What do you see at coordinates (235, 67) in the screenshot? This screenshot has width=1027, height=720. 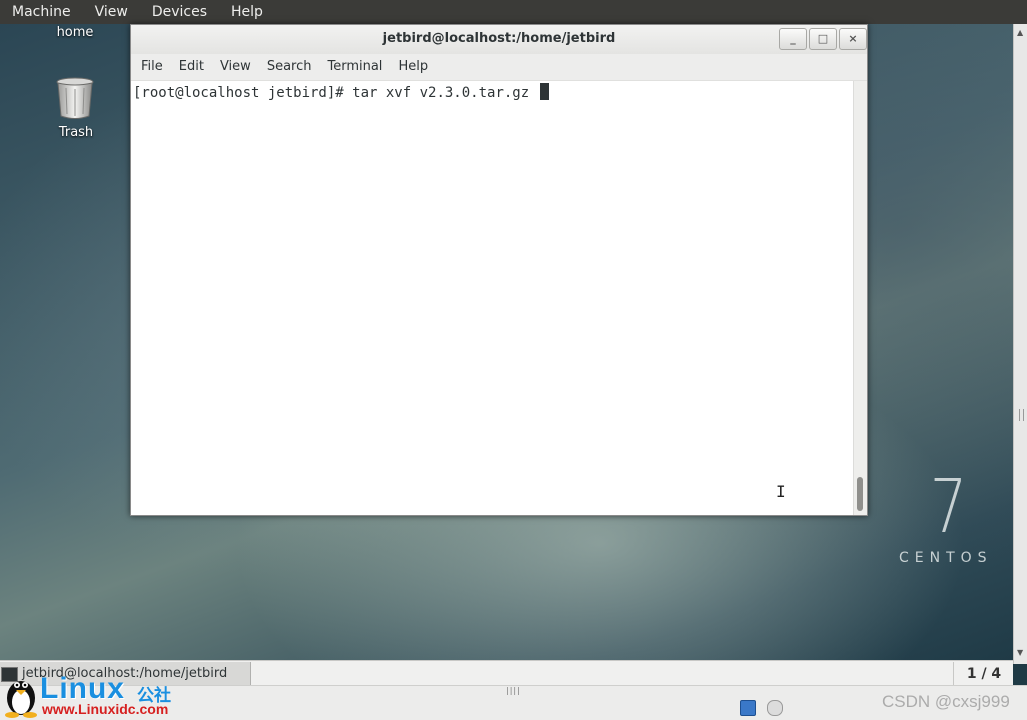 I see `menu-view: View` at bounding box center [235, 67].